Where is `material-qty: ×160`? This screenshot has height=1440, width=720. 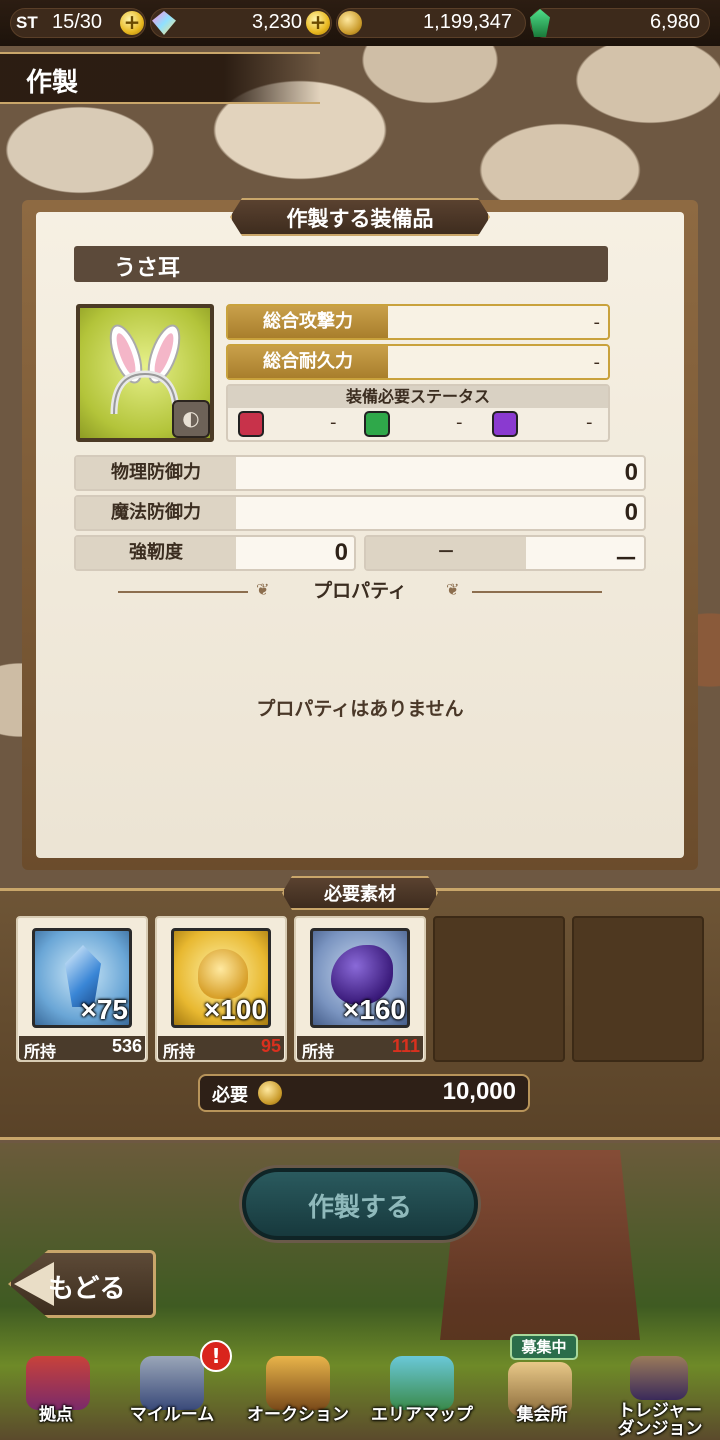
material-qty: ×160 is located at coordinates (374, 1009).